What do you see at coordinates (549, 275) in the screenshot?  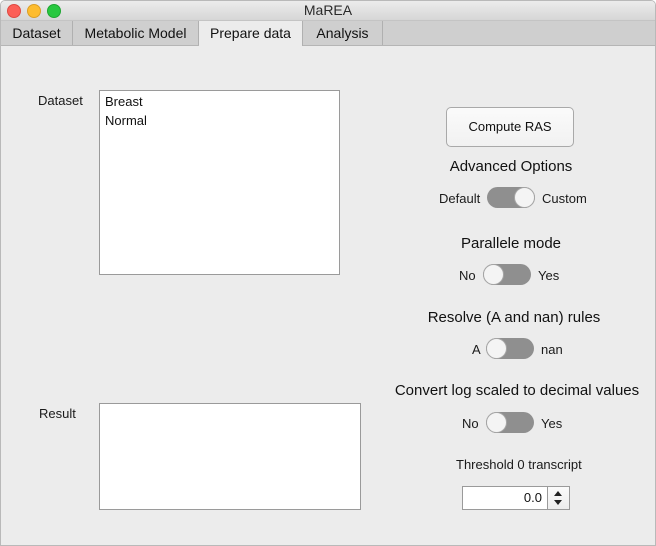 I see `parallel-mode-yes-label: Yes` at bounding box center [549, 275].